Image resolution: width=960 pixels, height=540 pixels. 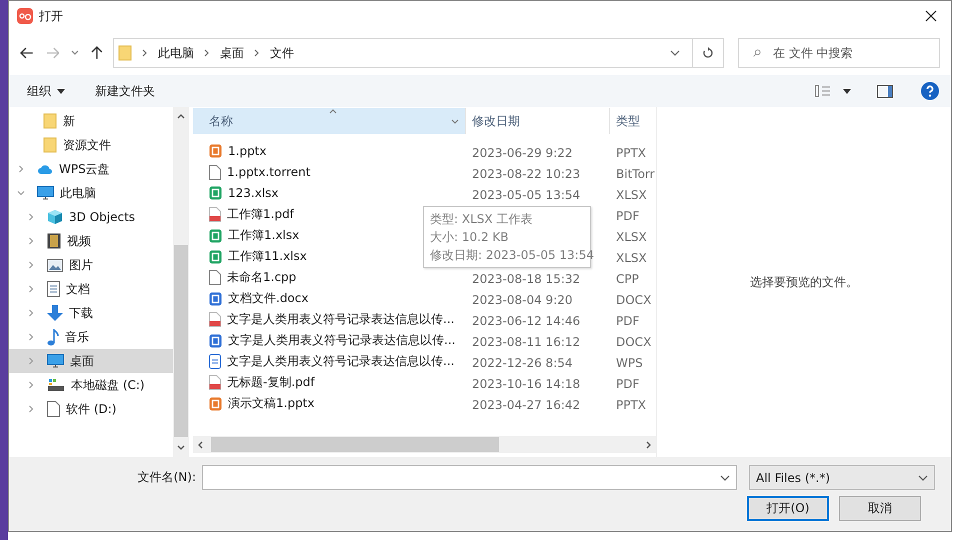 What do you see at coordinates (91, 265) in the screenshot?
I see `nav-item: 图片` at bounding box center [91, 265].